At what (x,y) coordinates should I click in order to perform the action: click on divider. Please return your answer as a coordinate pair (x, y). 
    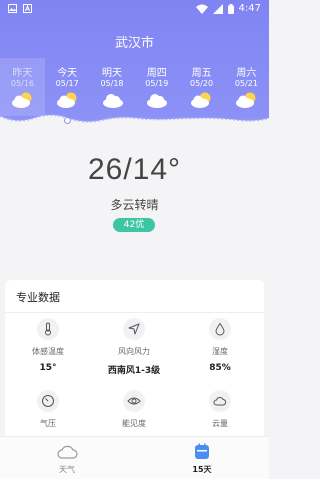
    Looking at the image, I should click on (134, 312).